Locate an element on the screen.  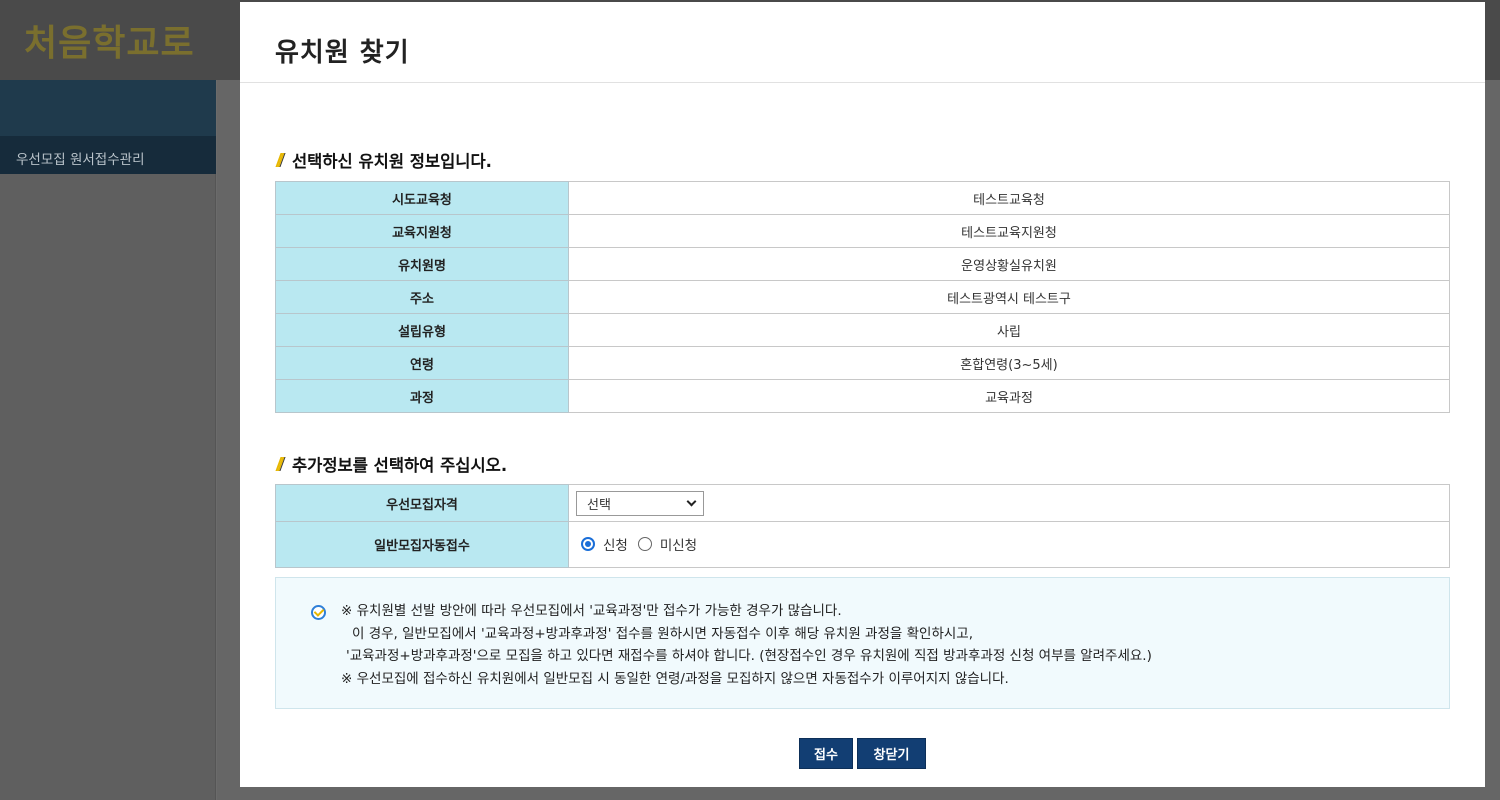
info-label: 과정 is located at coordinates (422, 396).